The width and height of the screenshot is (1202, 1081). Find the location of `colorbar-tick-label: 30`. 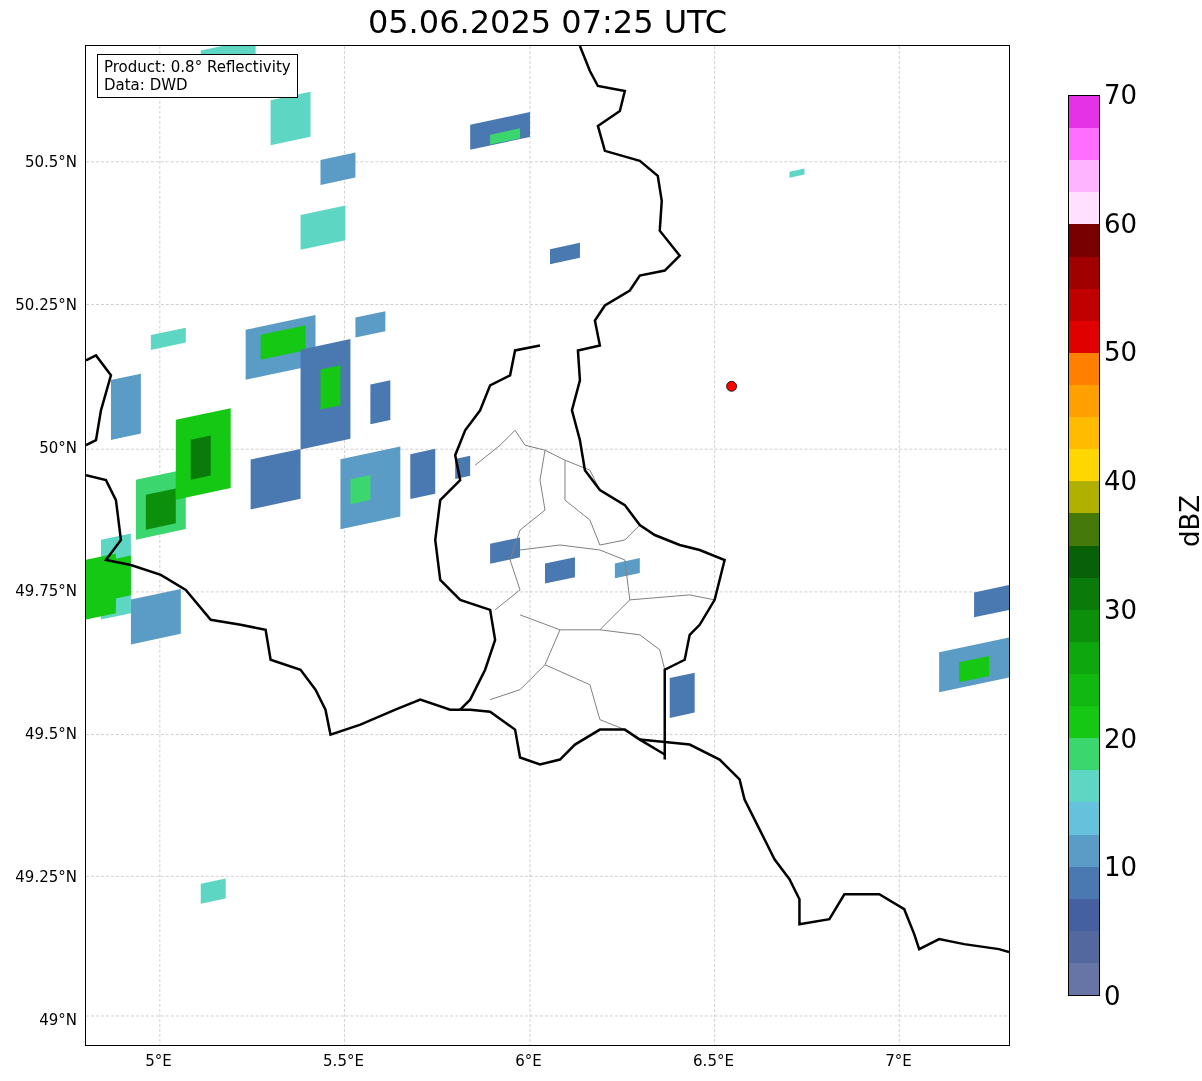

colorbar-tick-label: 30 is located at coordinates (1121, 609).